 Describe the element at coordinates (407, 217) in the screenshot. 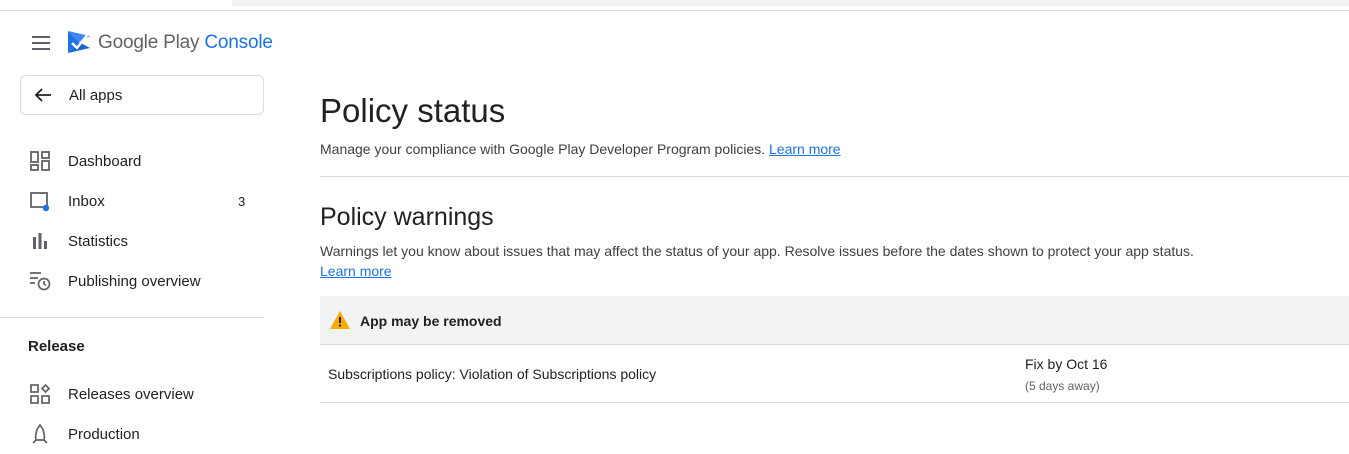

I see `policy-warnings-title: Policy warnings` at that location.